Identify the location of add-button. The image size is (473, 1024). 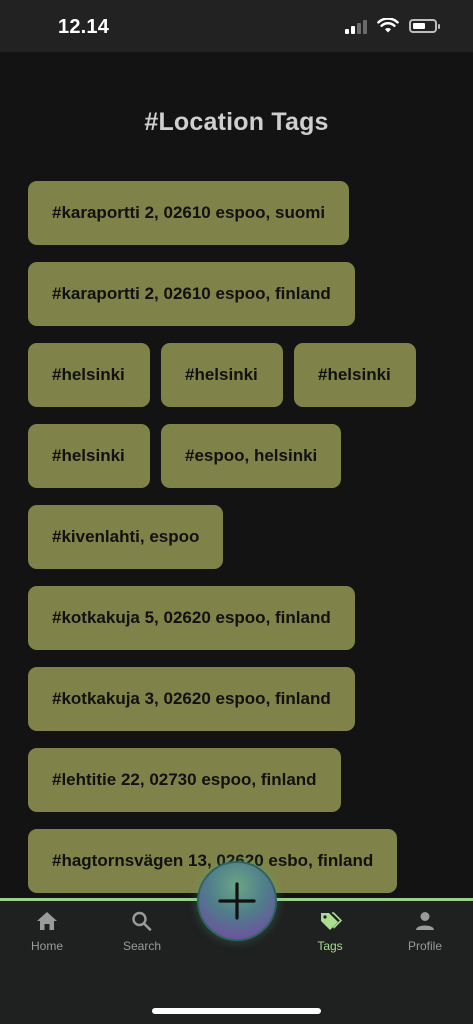
(237, 901).